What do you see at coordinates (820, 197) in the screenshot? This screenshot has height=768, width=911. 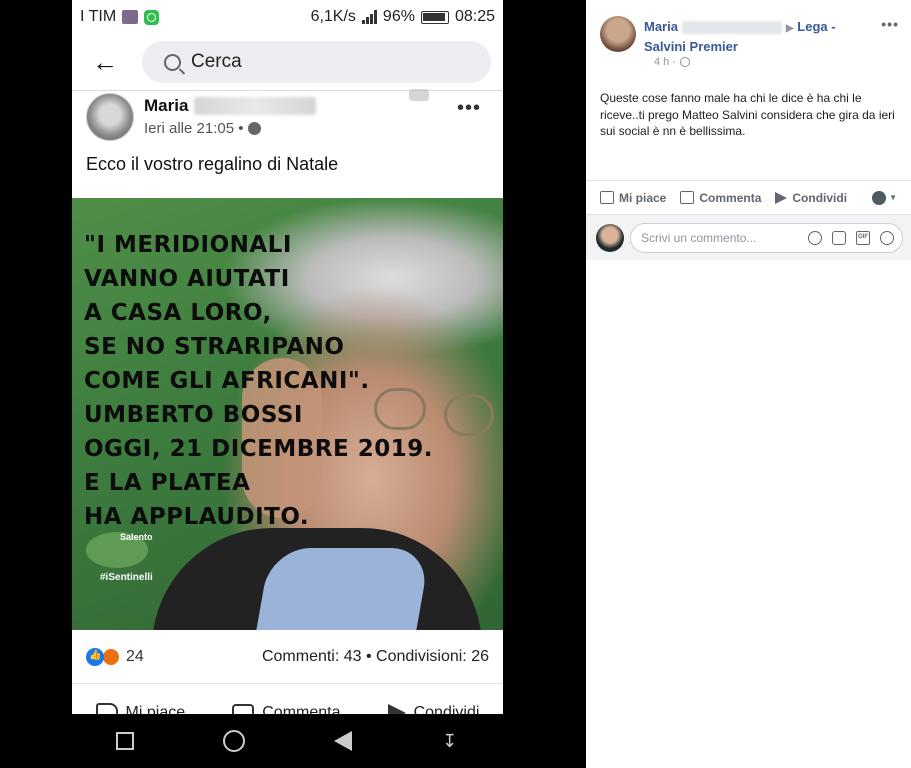 I see `share-label: Condividi` at bounding box center [820, 197].